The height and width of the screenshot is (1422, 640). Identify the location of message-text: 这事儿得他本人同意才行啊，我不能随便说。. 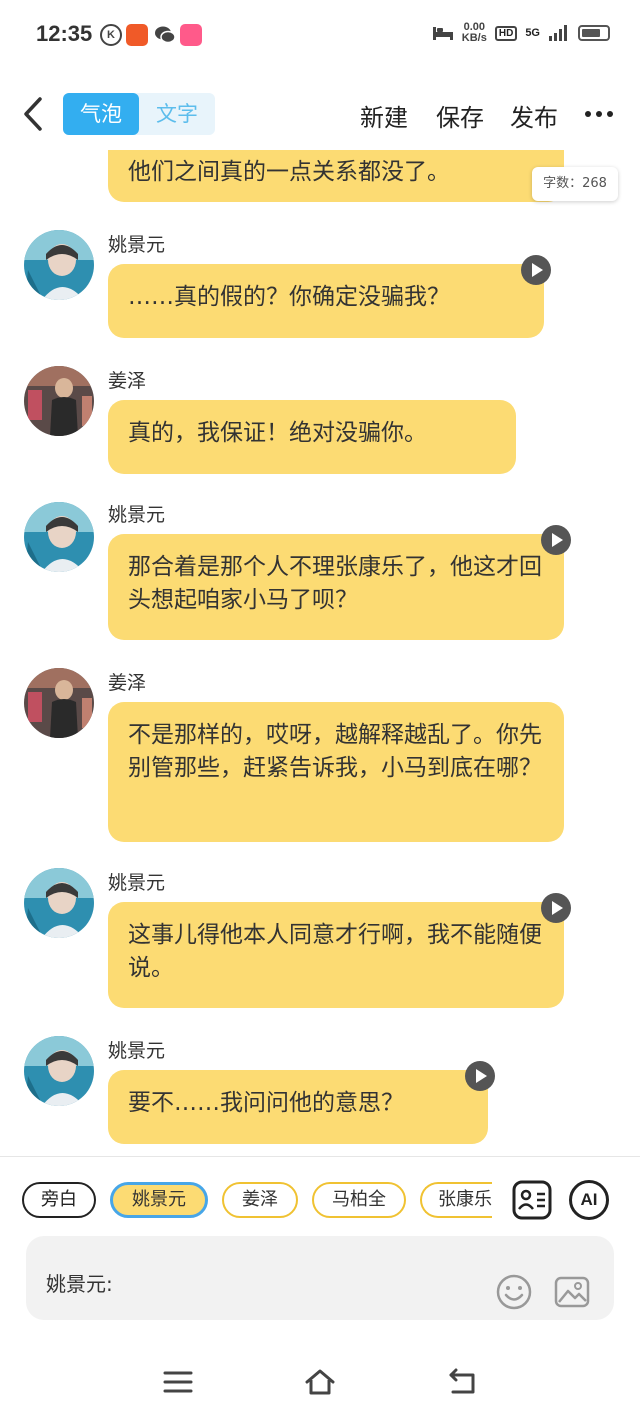
(335, 951).